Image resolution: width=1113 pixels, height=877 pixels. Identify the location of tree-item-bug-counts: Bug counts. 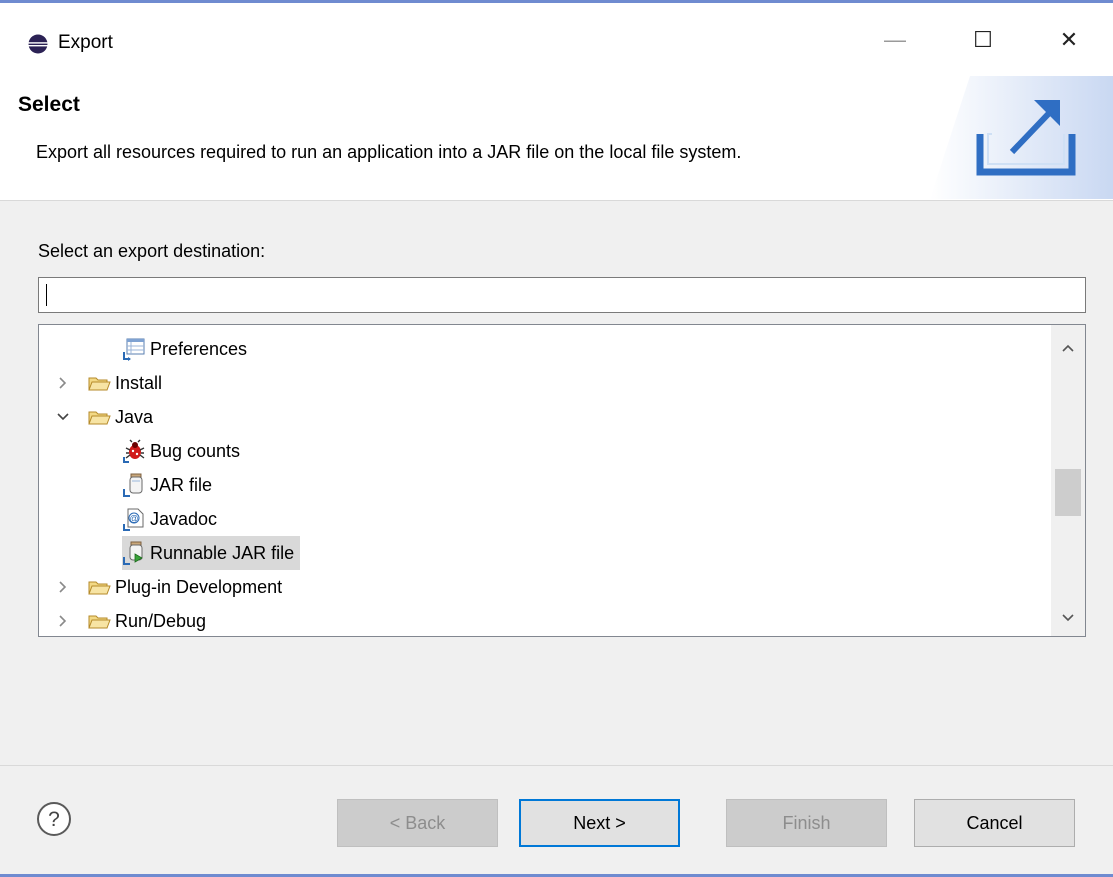
(544, 451).